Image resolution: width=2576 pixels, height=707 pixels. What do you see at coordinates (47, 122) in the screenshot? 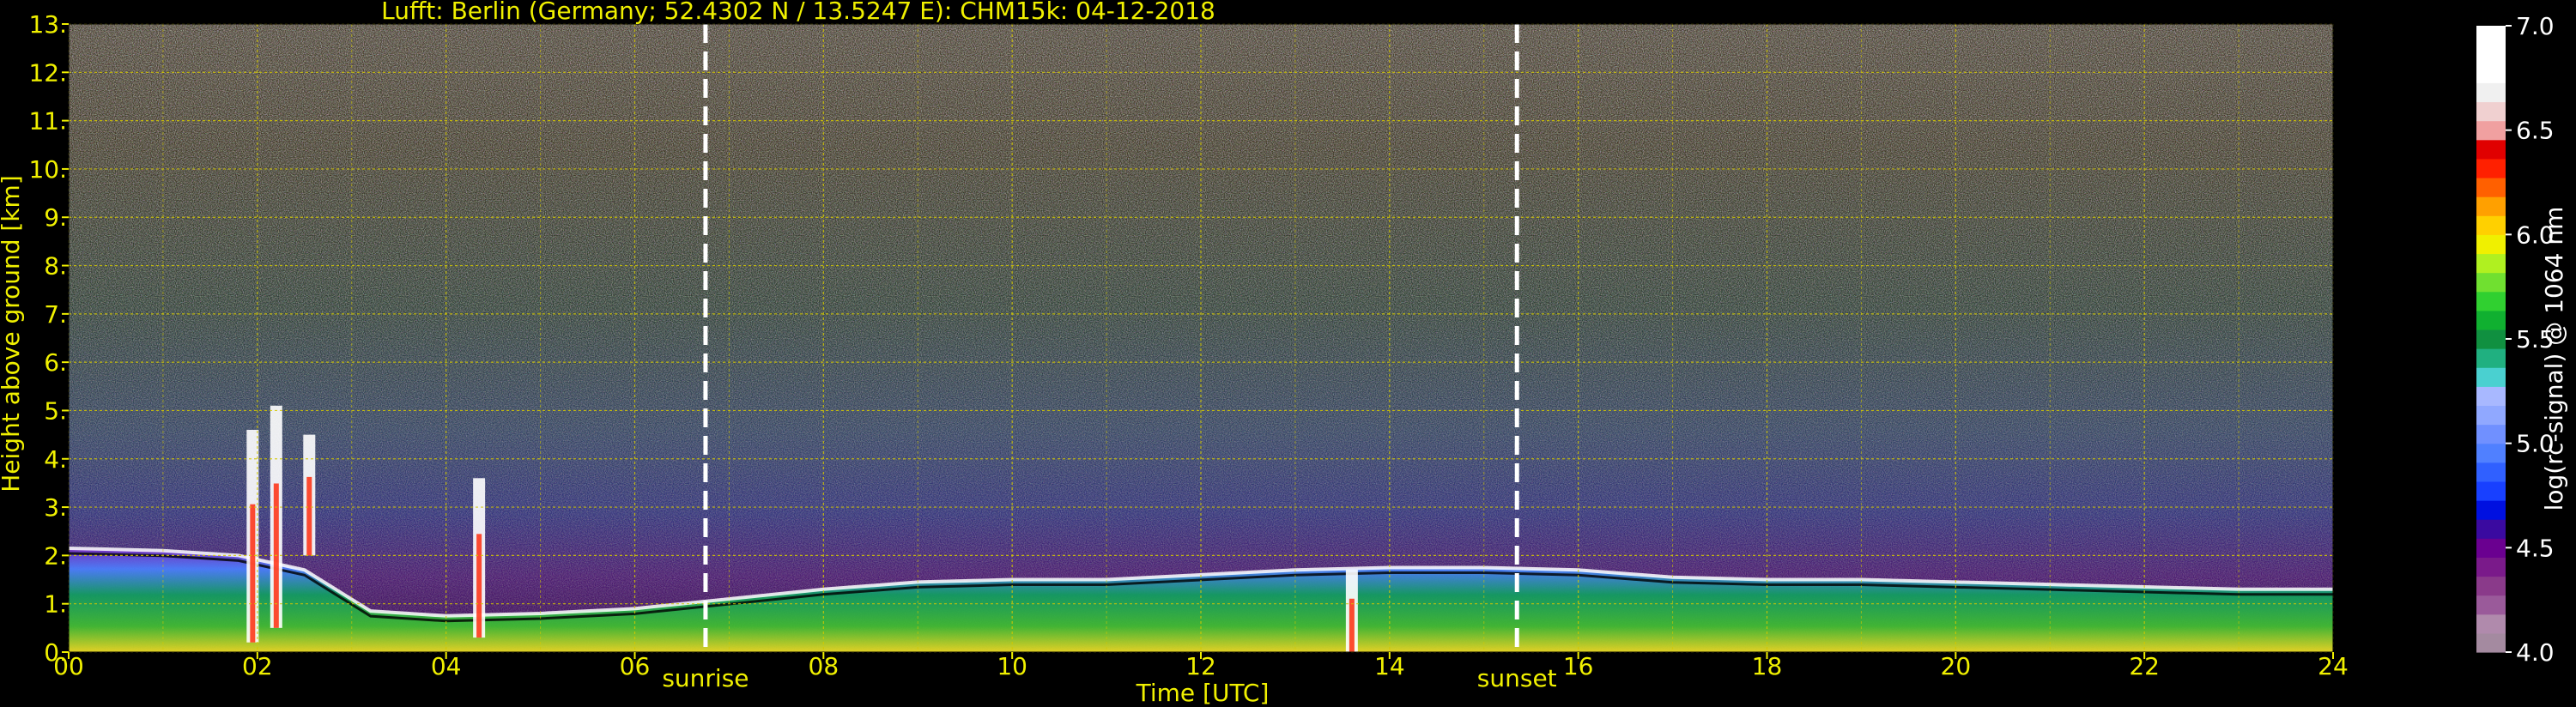
I see `y-tick-label: 11.` at bounding box center [47, 122].